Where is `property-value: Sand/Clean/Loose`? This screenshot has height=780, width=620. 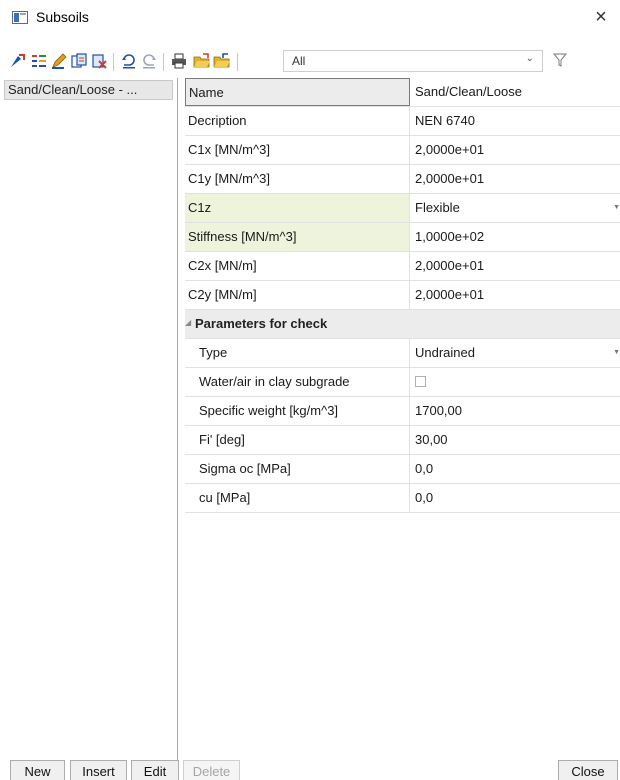 property-value: Sand/Clean/Loose is located at coordinates (517, 92).